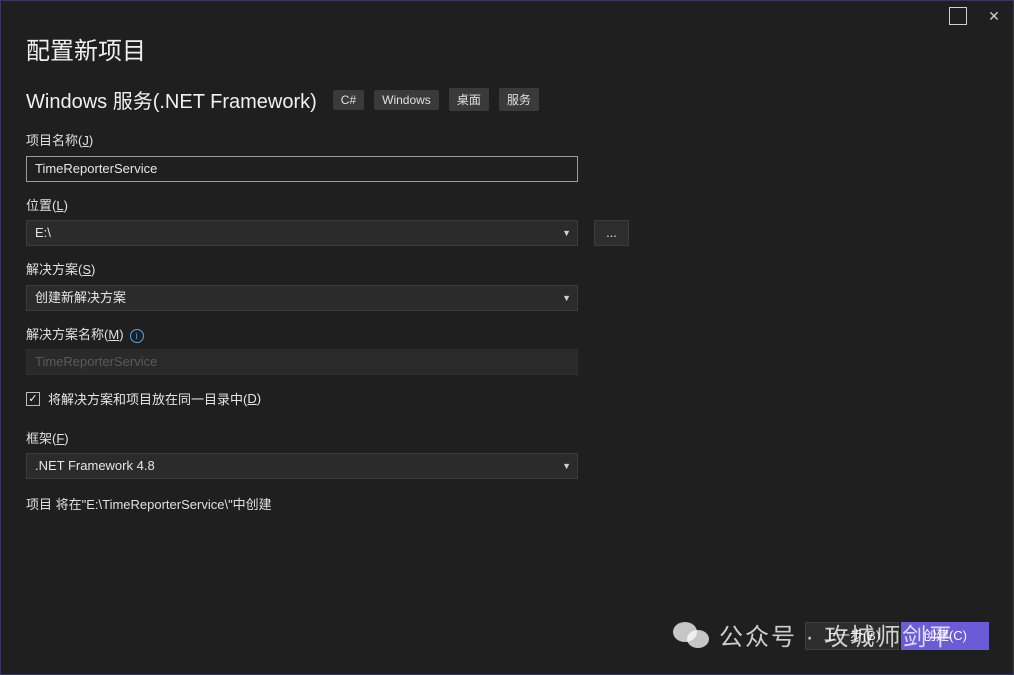 This screenshot has height=675, width=1014. I want to click on project-name-input: TimeReporterService, so click(302, 169).